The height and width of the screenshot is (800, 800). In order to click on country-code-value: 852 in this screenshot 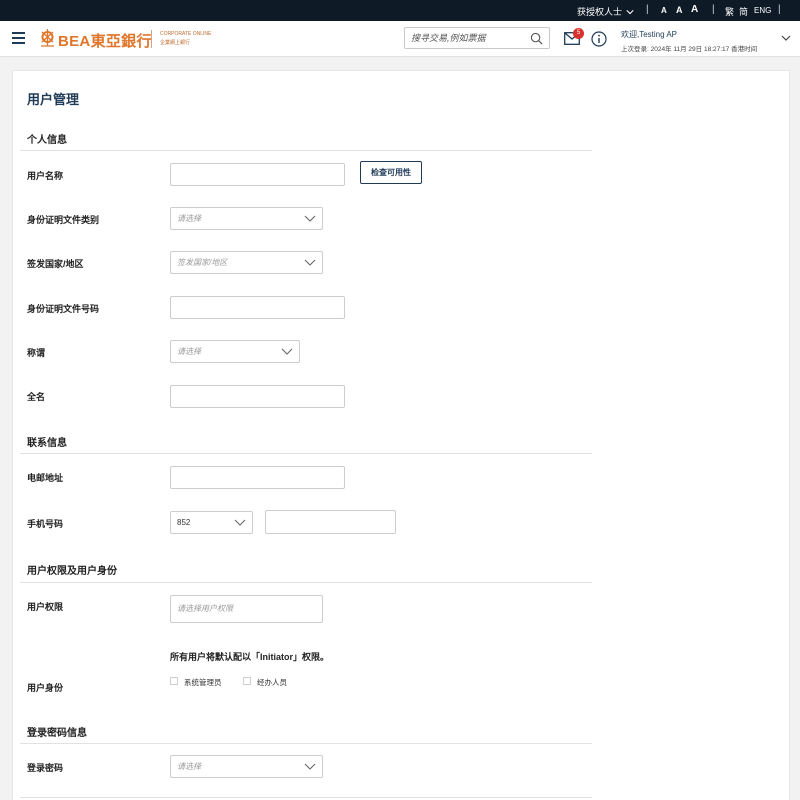, I will do `click(184, 522)`.